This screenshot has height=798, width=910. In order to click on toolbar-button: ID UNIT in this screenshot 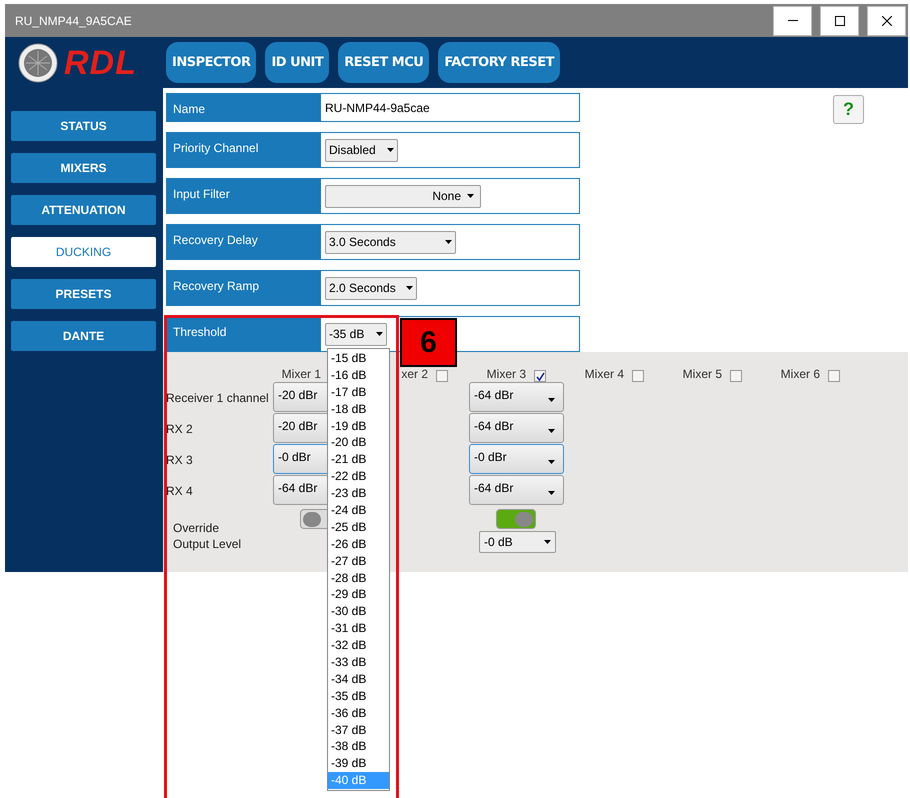, I will do `click(297, 62)`.